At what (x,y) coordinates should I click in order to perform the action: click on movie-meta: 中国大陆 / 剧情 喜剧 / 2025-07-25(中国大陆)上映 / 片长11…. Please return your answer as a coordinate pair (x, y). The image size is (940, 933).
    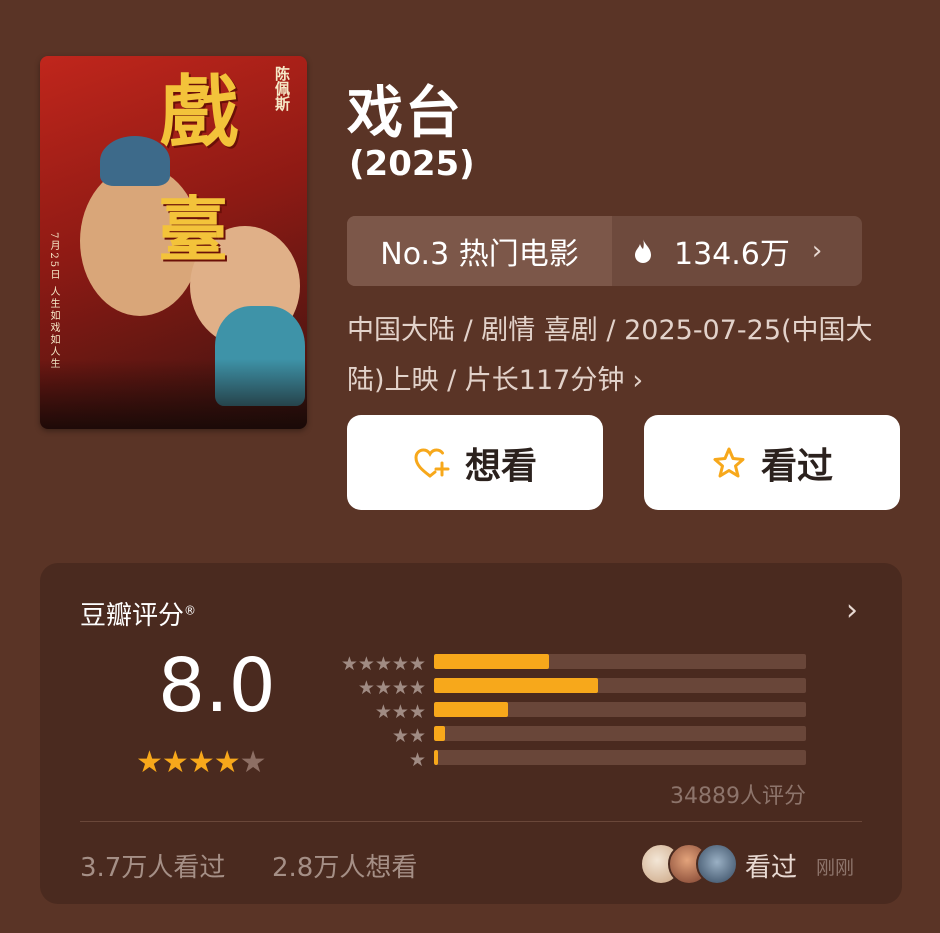
    Looking at the image, I should click on (622, 356).